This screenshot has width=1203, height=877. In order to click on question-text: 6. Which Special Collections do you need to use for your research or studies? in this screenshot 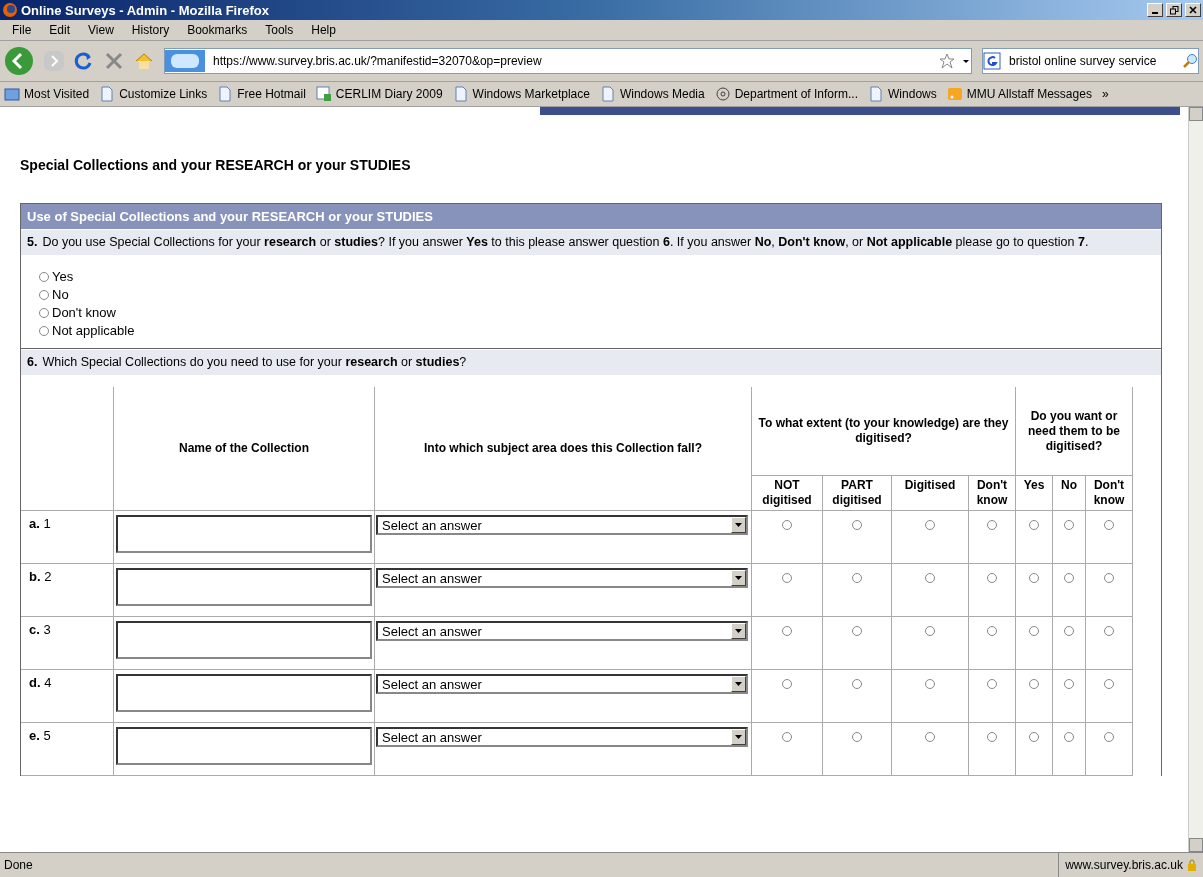, I will do `click(591, 362)`.